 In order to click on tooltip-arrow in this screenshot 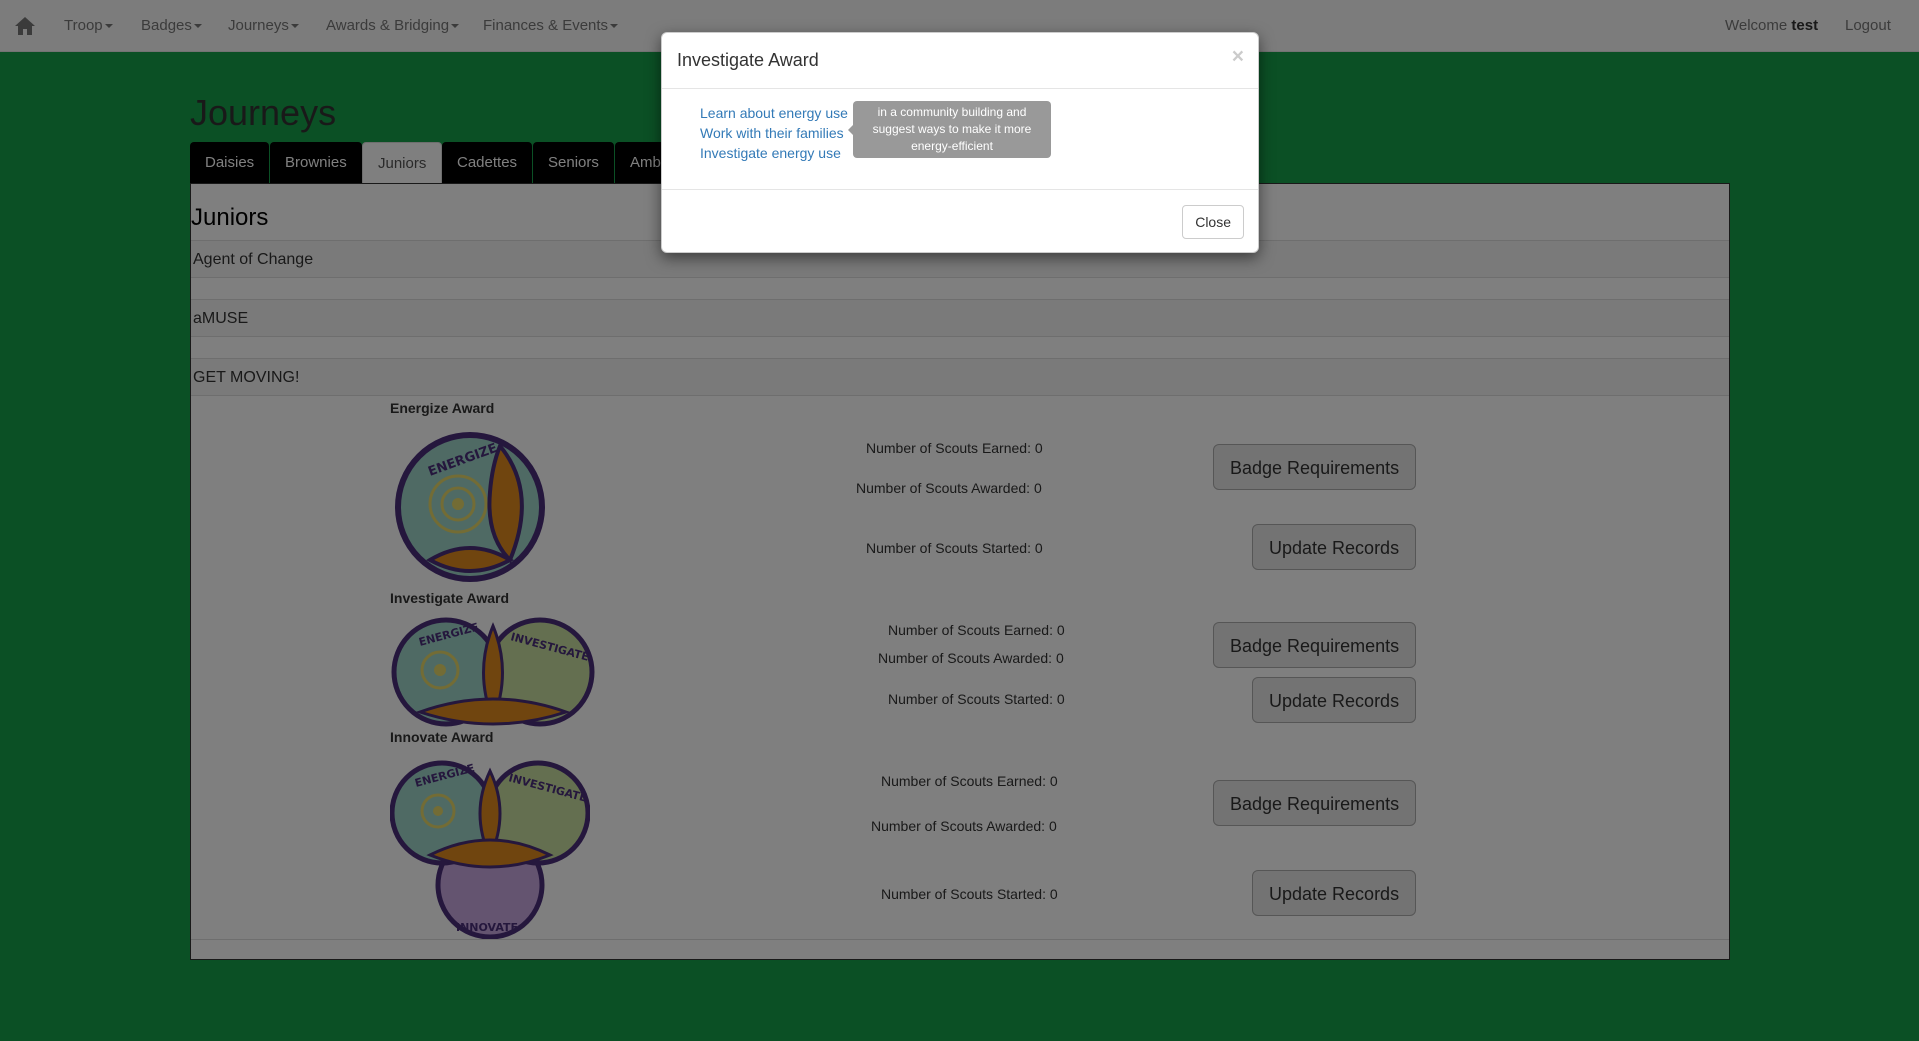, I will do `click(850, 130)`.